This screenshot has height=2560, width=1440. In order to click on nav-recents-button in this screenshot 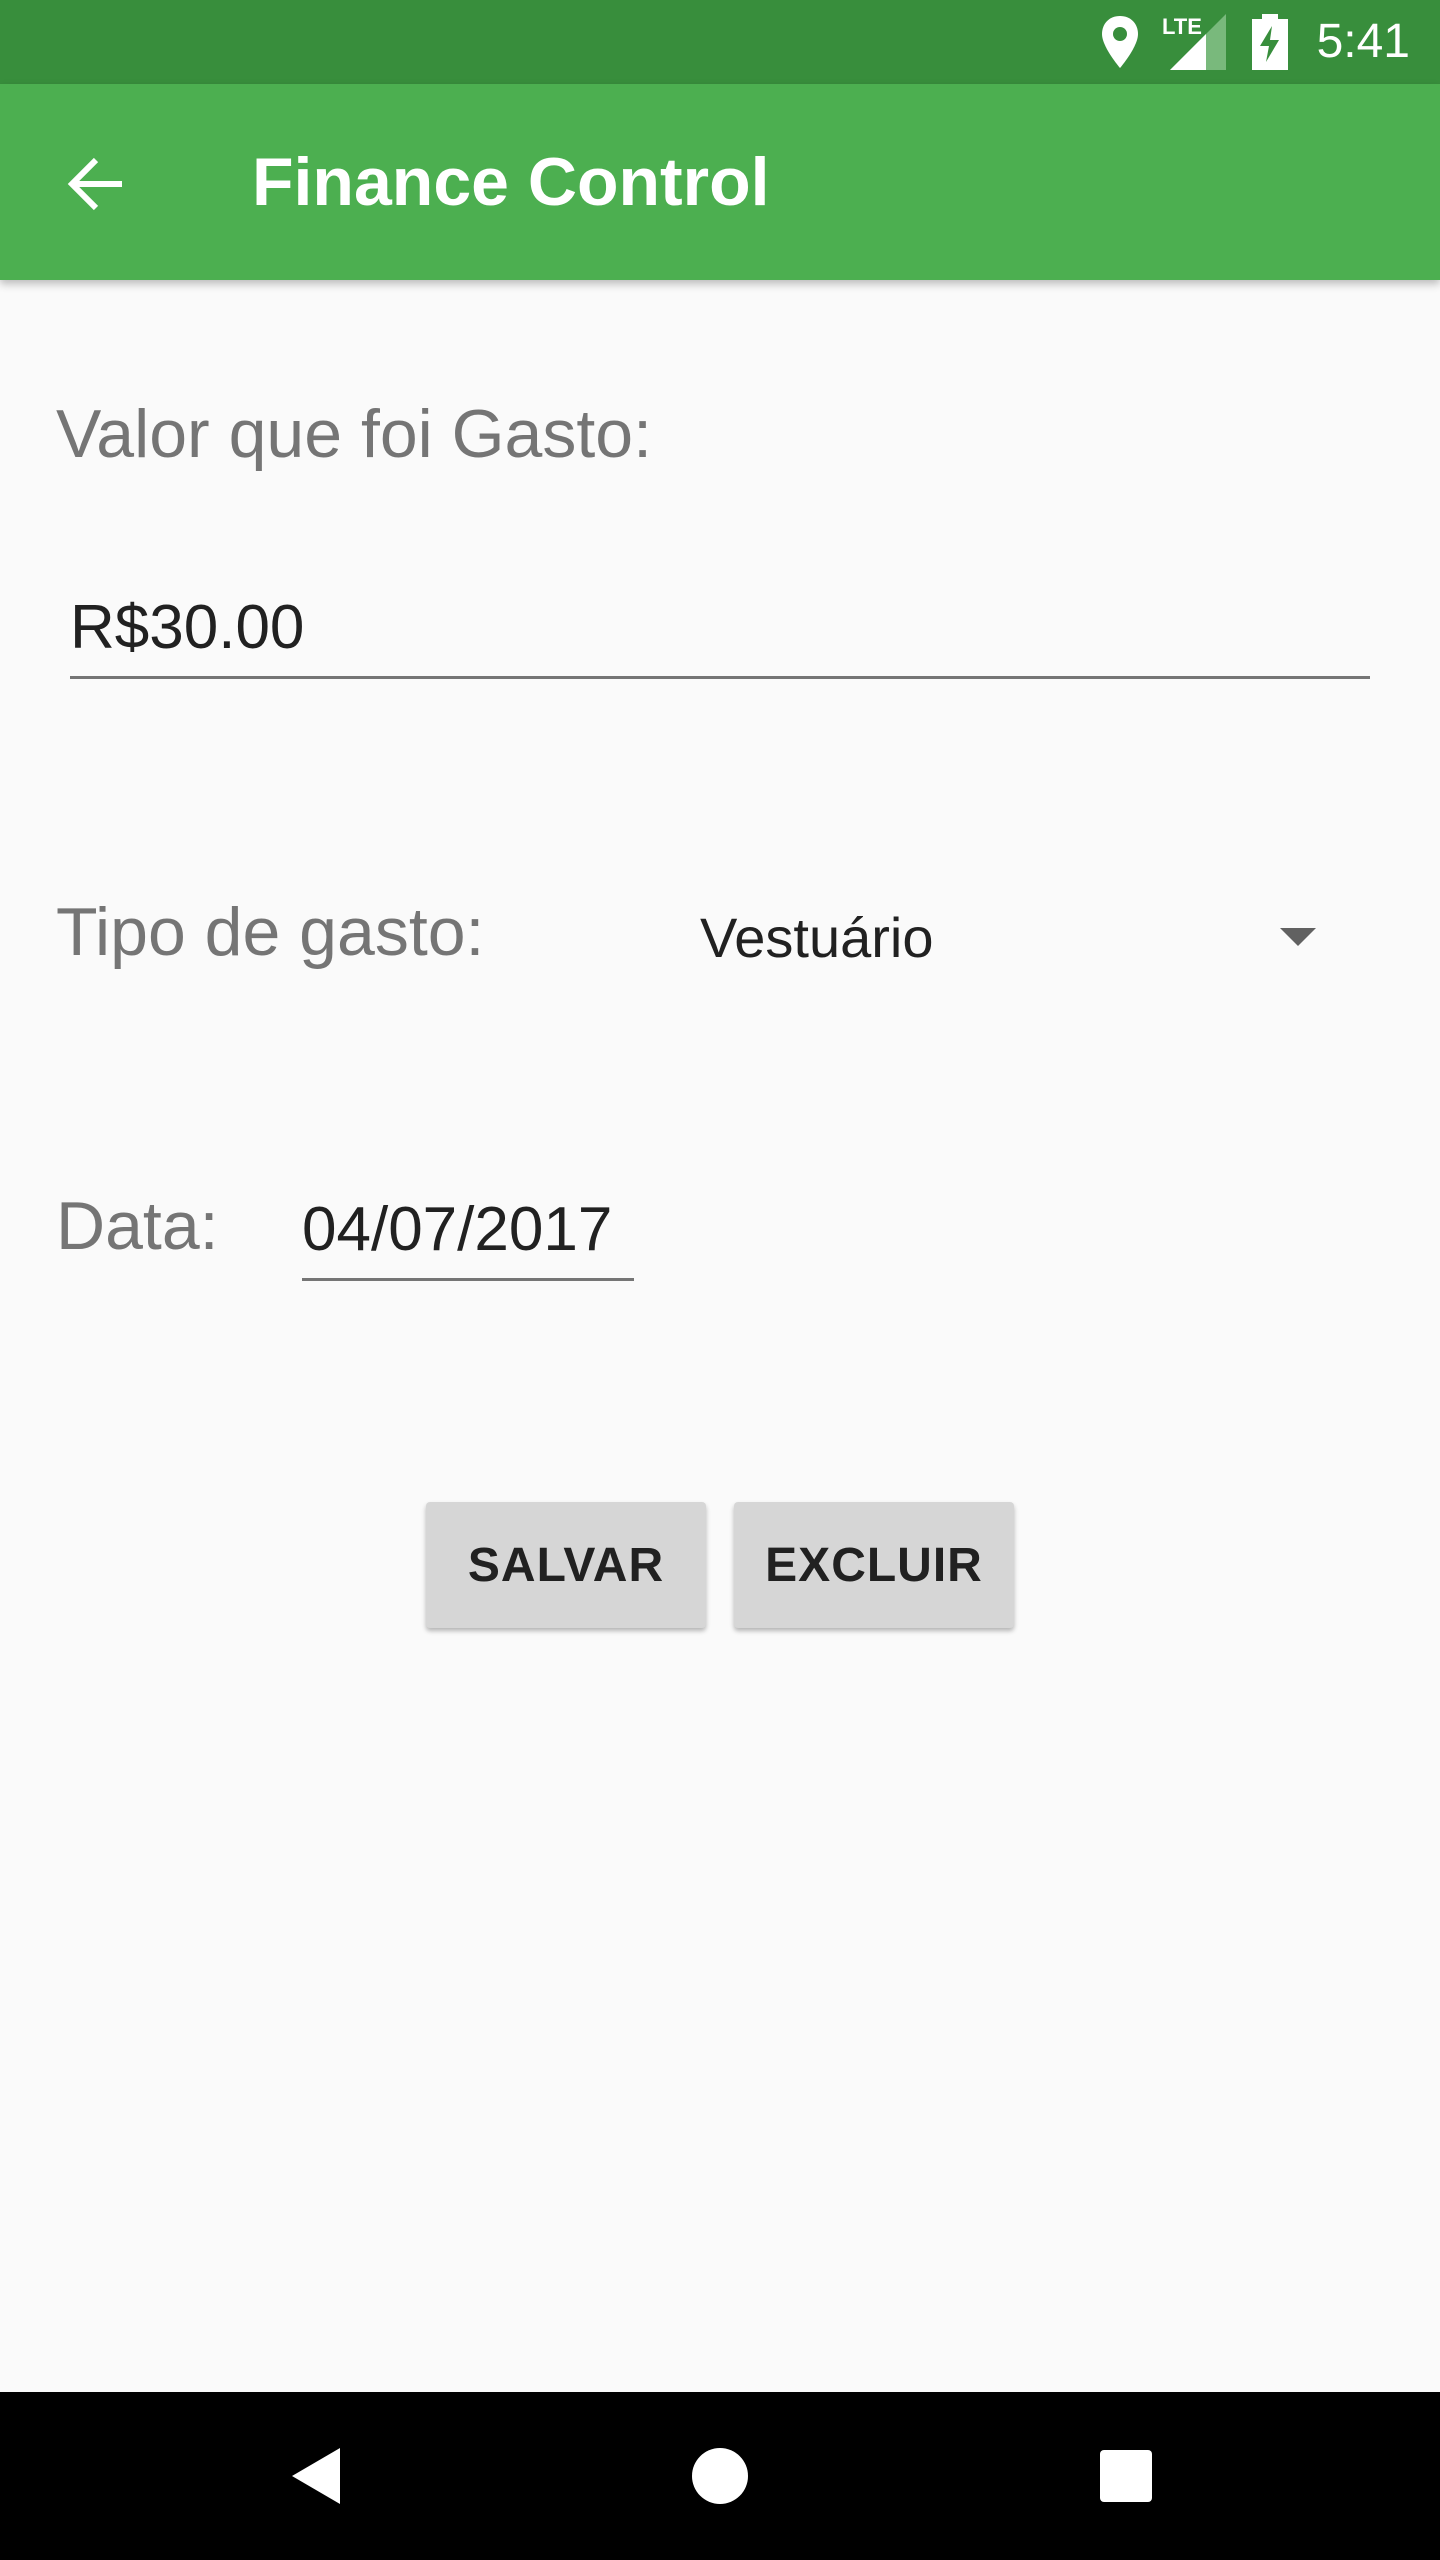, I will do `click(1126, 2476)`.